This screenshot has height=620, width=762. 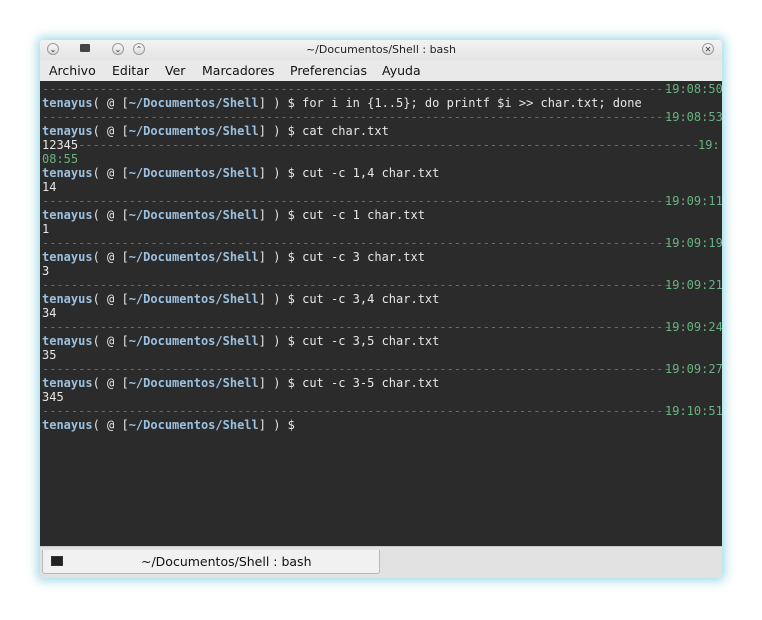 What do you see at coordinates (693, 201) in the screenshot?
I see `timestamp: 19:09:11` at bounding box center [693, 201].